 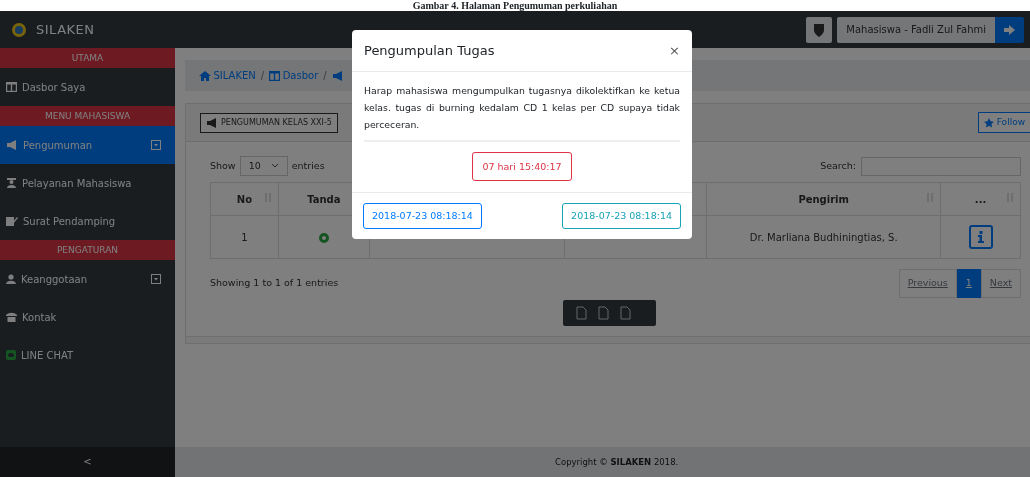 I want to click on search-label: Search:, so click(x=838, y=166).